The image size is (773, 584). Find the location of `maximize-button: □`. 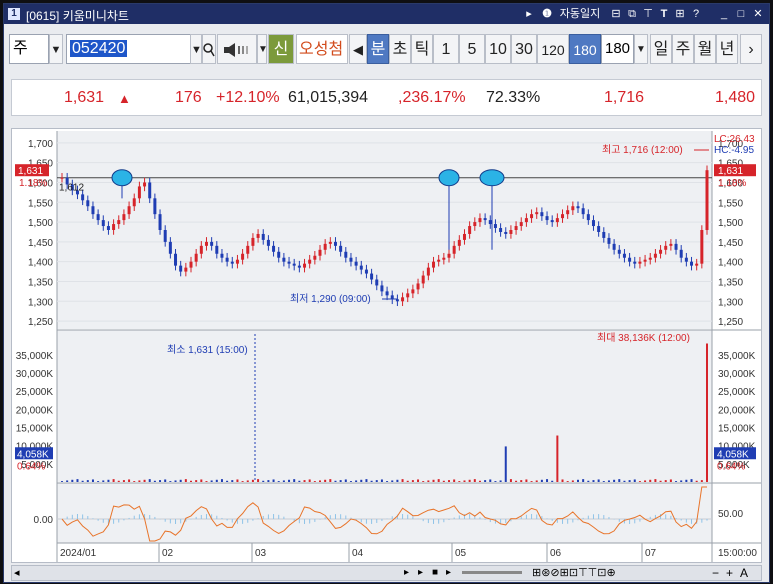

maximize-button: □ is located at coordinates (741, 14).